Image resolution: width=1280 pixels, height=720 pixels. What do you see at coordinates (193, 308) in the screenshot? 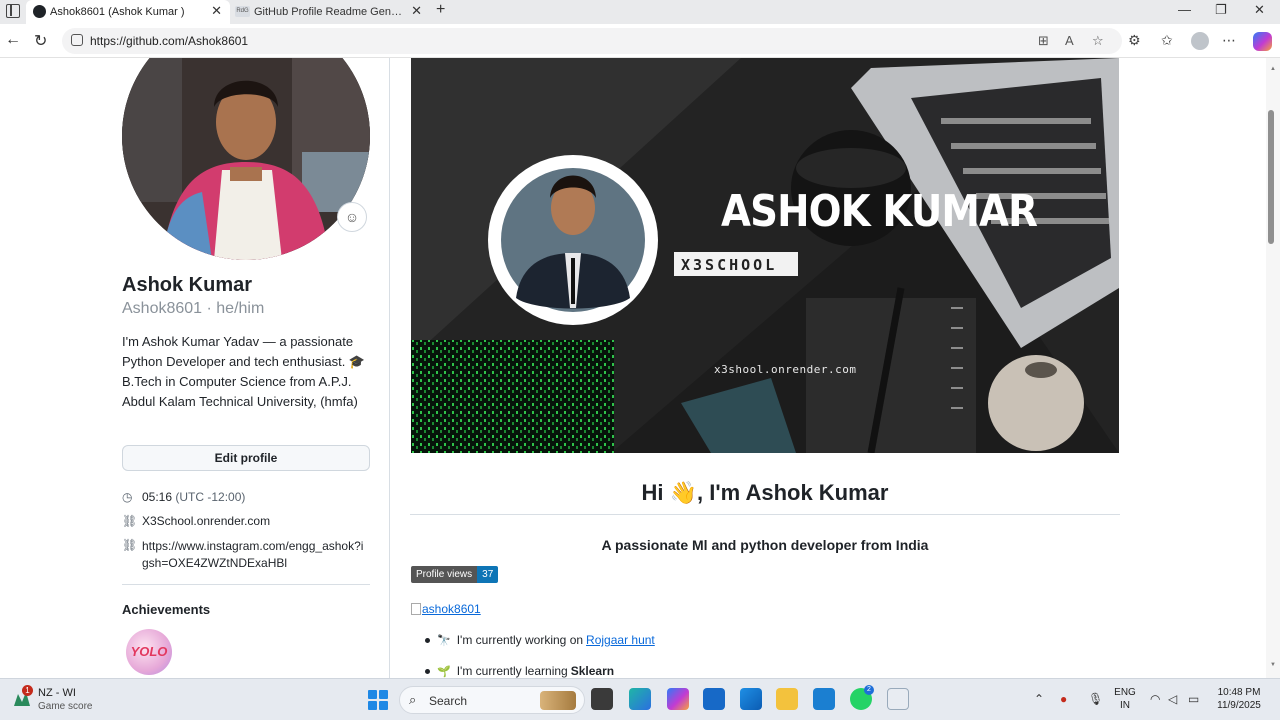
I see `profile-handle: Ashok8601 · he/him` at bounding box center [193, 308].